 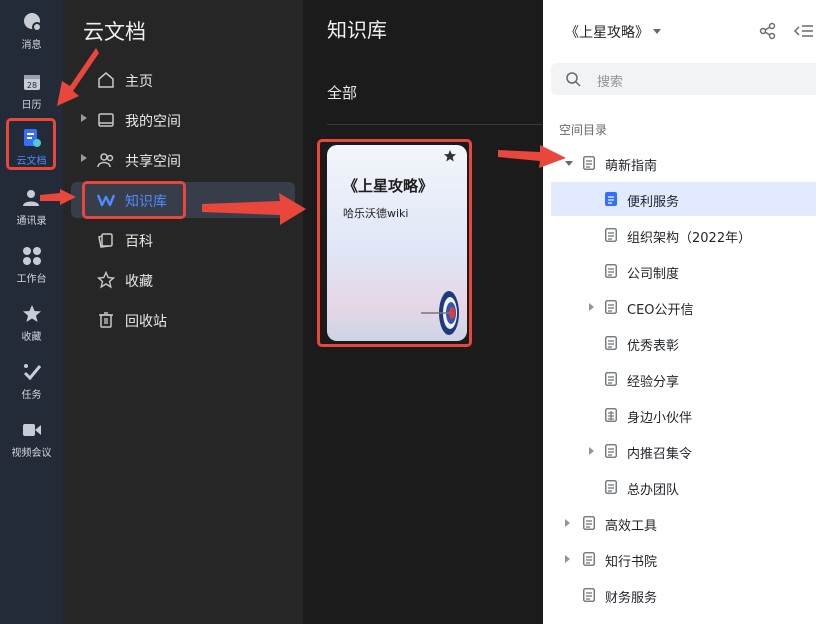 What do you see at coordinates (31, 325) in the screenshot?
I see `rail-item-favorites: 收藏` at bounding box center [31, 325].